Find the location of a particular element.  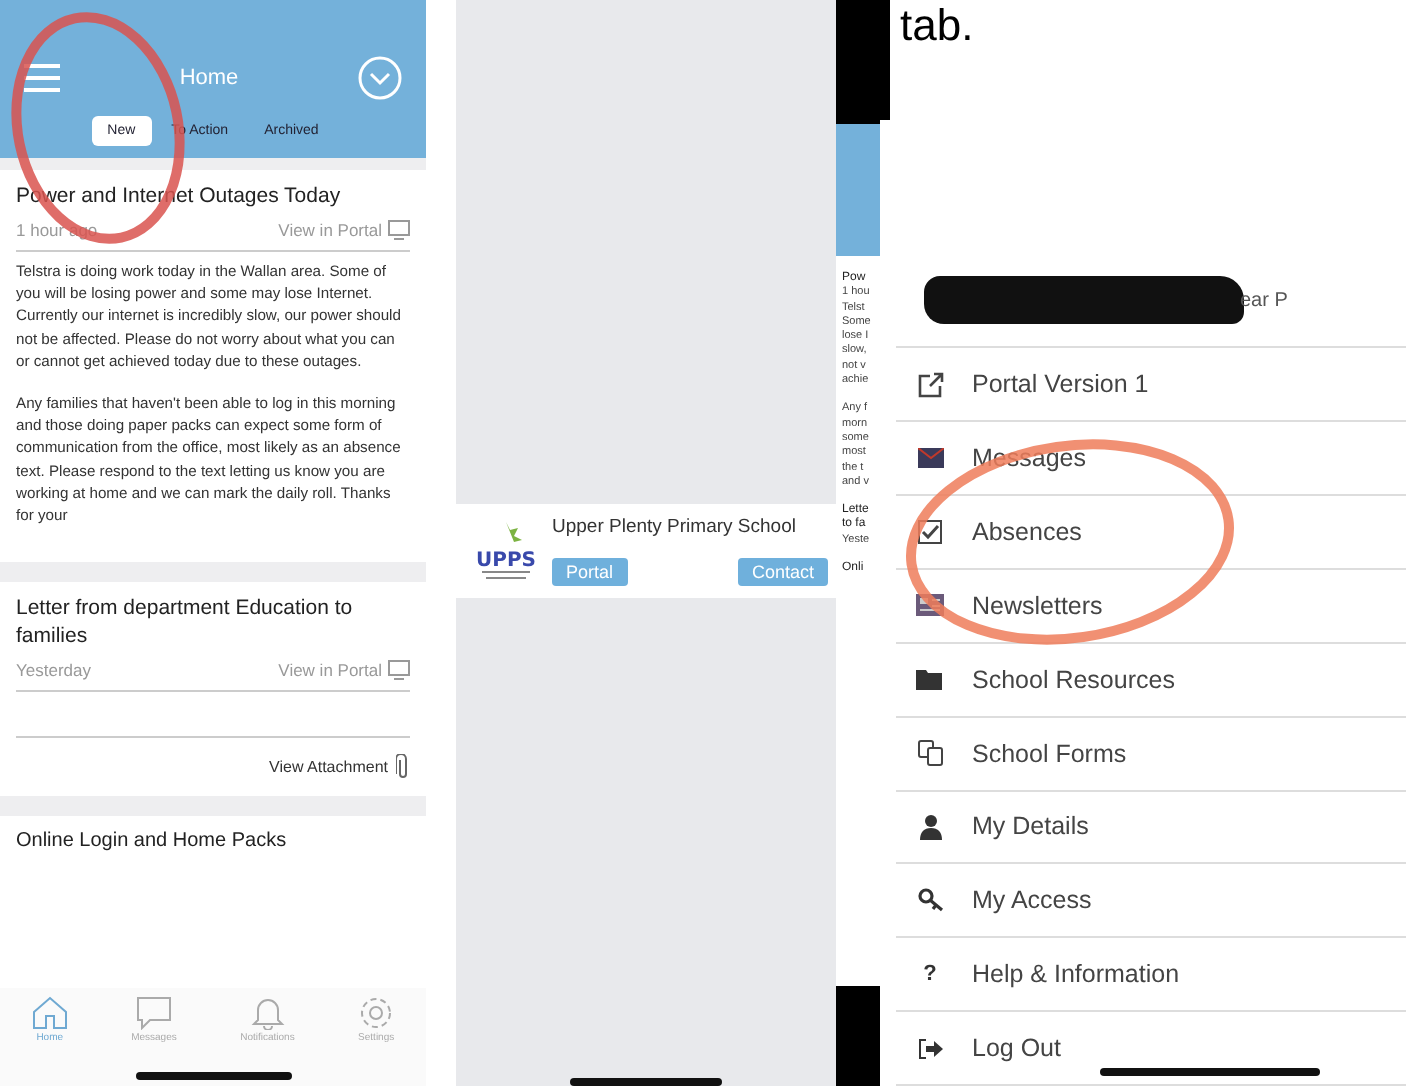

phone-status-bar is located at coordinates (858, 62).